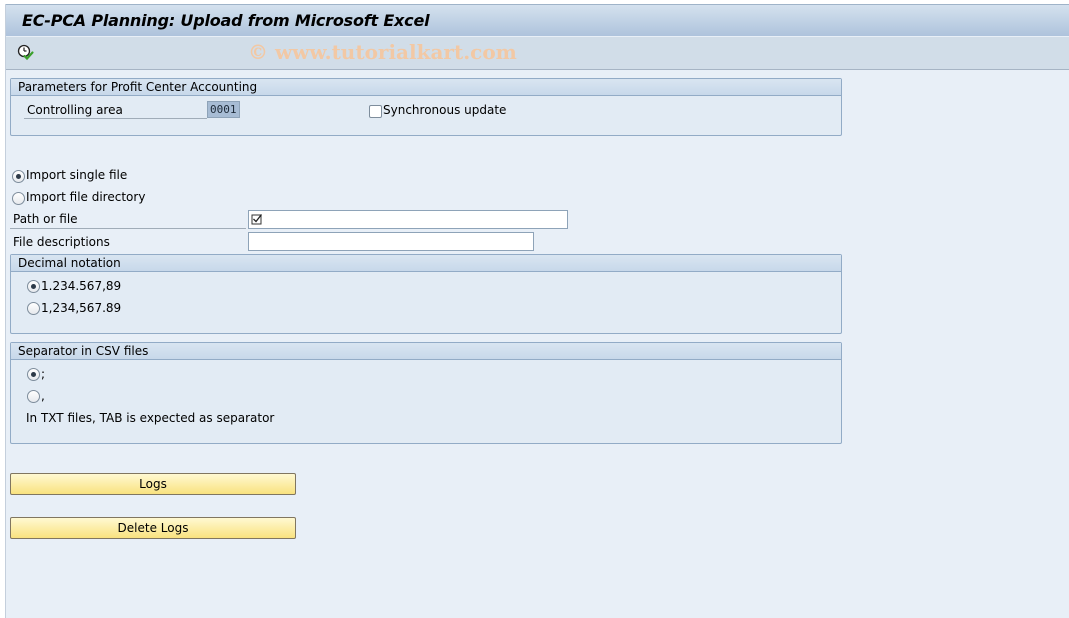  I want to click on decimal-point-label: 1,234,567.89, so click(81, 308).